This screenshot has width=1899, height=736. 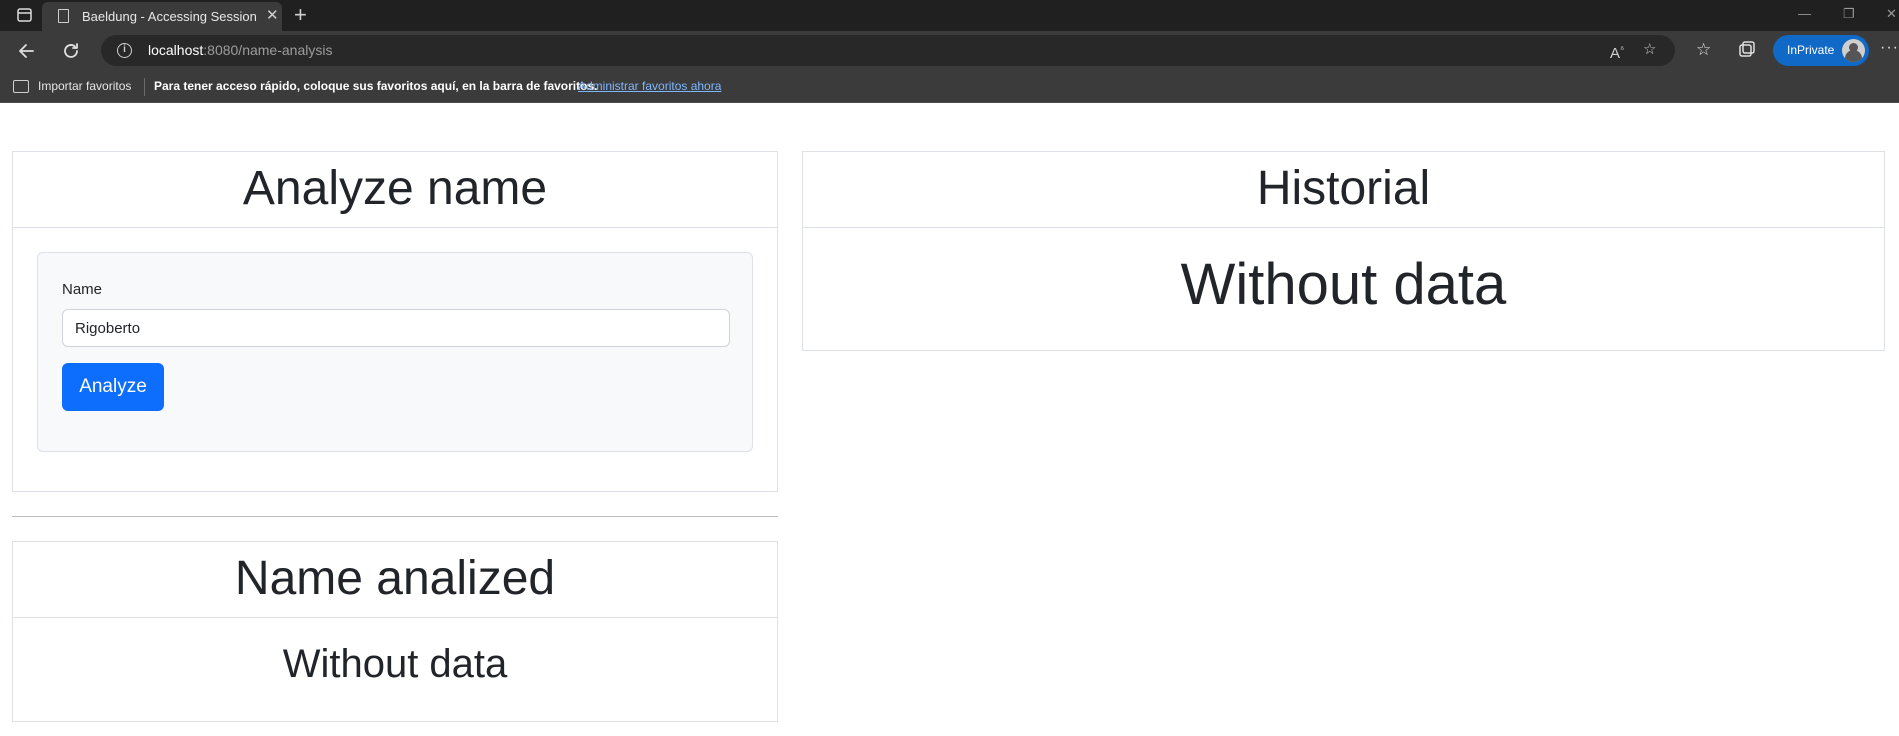 I want to click on inprivate-button: InPrivate, so click(x=1821, y=50).